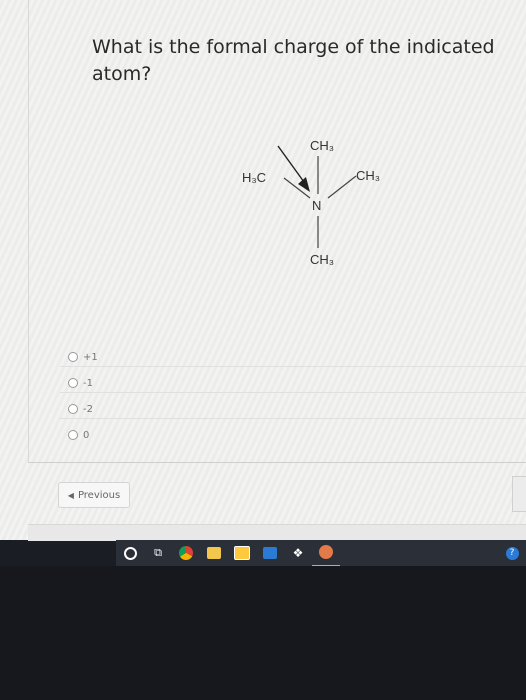  I want to click on task-view-icon: ⧉, so click(158, 553).